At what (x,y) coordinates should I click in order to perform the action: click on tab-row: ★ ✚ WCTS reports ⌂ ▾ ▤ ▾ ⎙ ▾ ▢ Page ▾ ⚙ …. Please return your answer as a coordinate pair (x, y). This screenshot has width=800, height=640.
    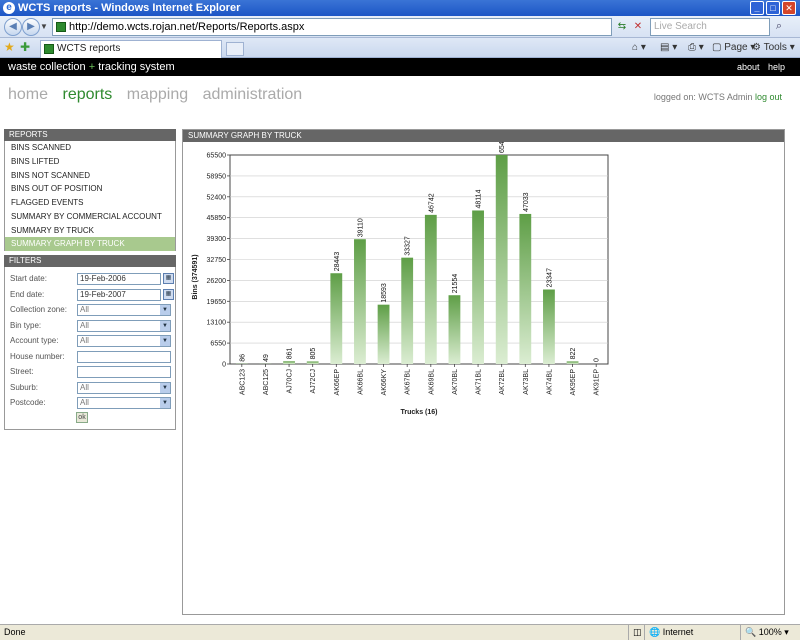
    Looking at the image, I should click on (400, 48).